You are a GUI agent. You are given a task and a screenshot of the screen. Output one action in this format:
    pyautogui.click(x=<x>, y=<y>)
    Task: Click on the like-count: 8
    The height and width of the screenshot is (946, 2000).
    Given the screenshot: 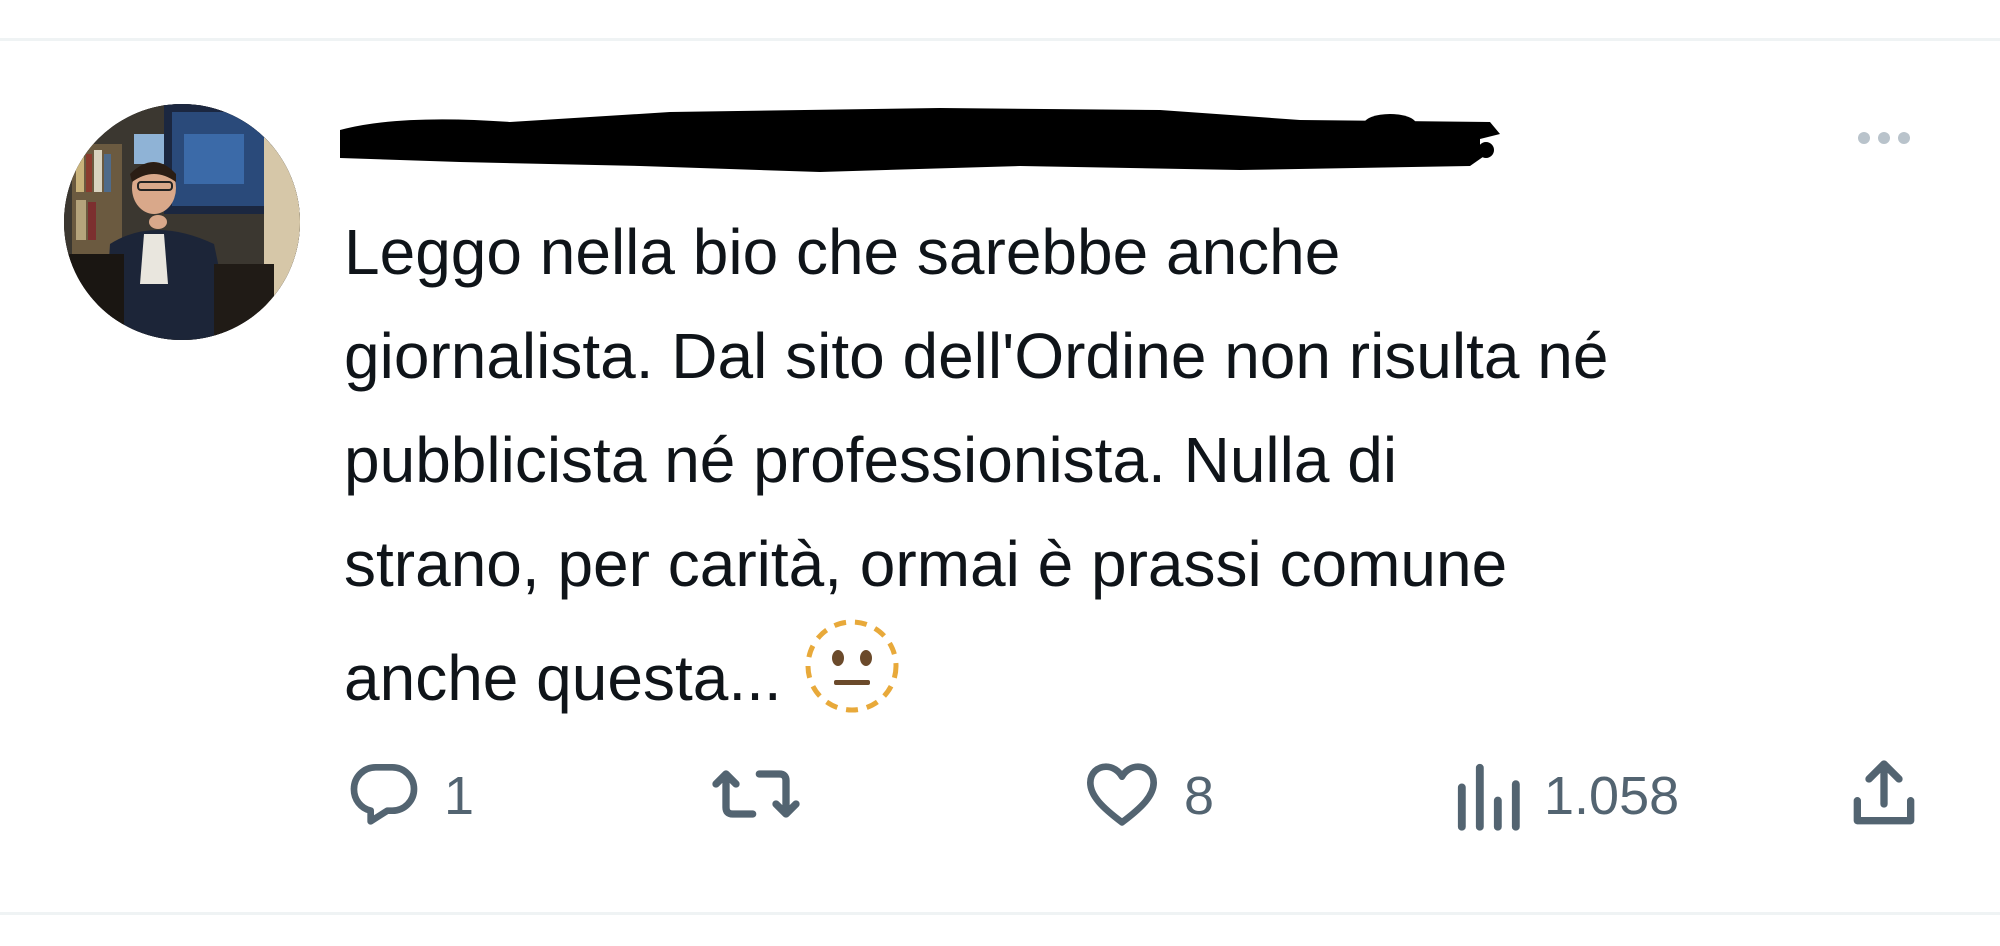 What is the action you would take?
    pyautogui.click(x=1199, y=796)
    